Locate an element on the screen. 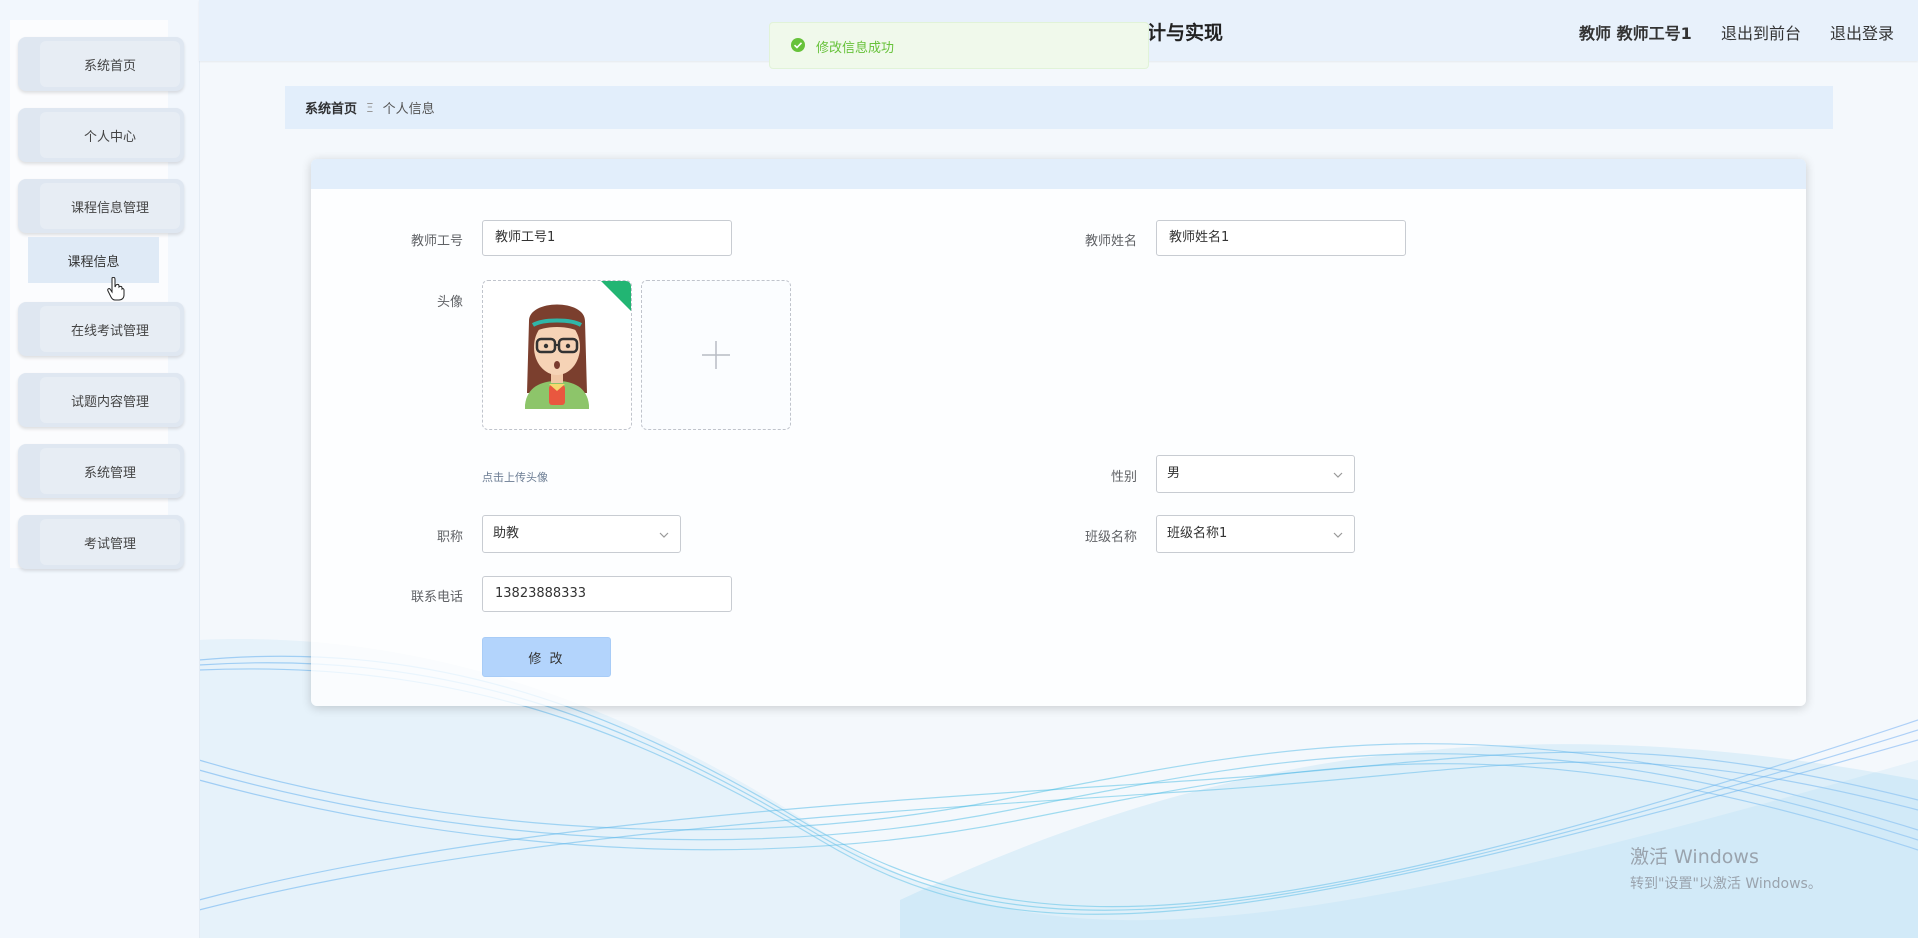  sidebar-item-exam: 考试管理 is located at coordinates (101, 542).